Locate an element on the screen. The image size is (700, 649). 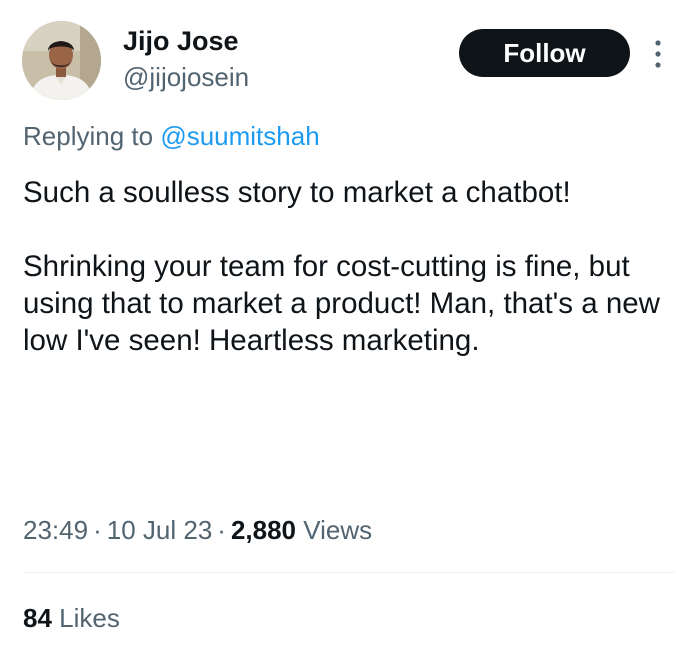
avatar-photo is located at coordinates (61, 60).